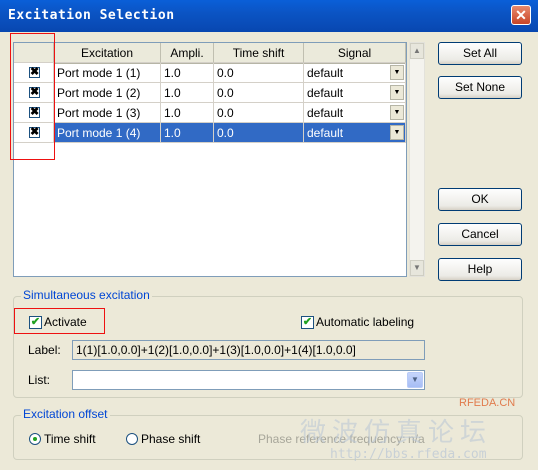  I want to click on close-button: ✕, so click(521, 15).